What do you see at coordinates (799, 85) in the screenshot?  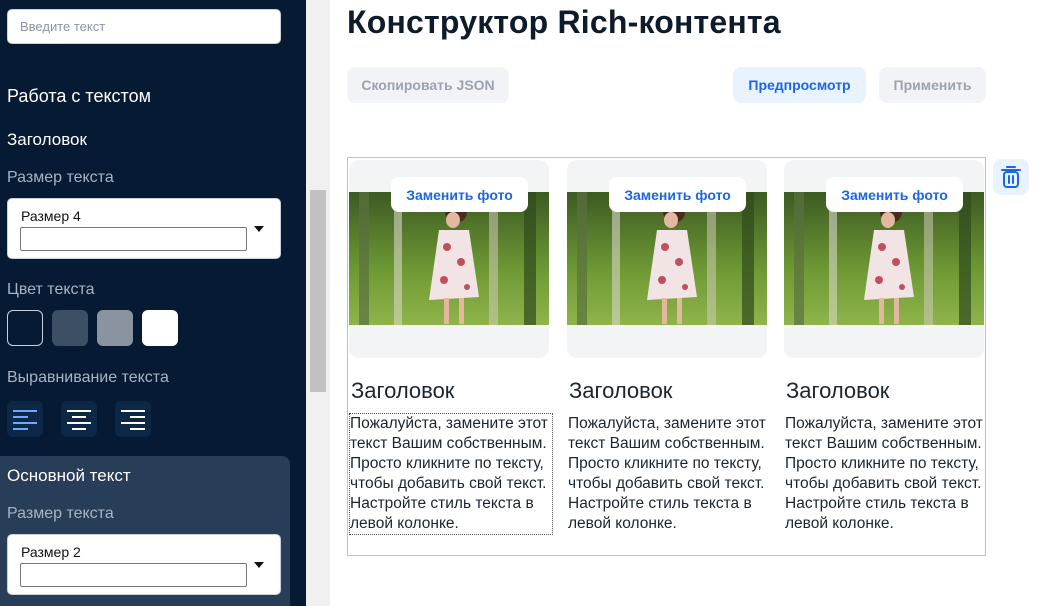 I see `preview-button: Предпросмотр` at bounding box center [799, 85].